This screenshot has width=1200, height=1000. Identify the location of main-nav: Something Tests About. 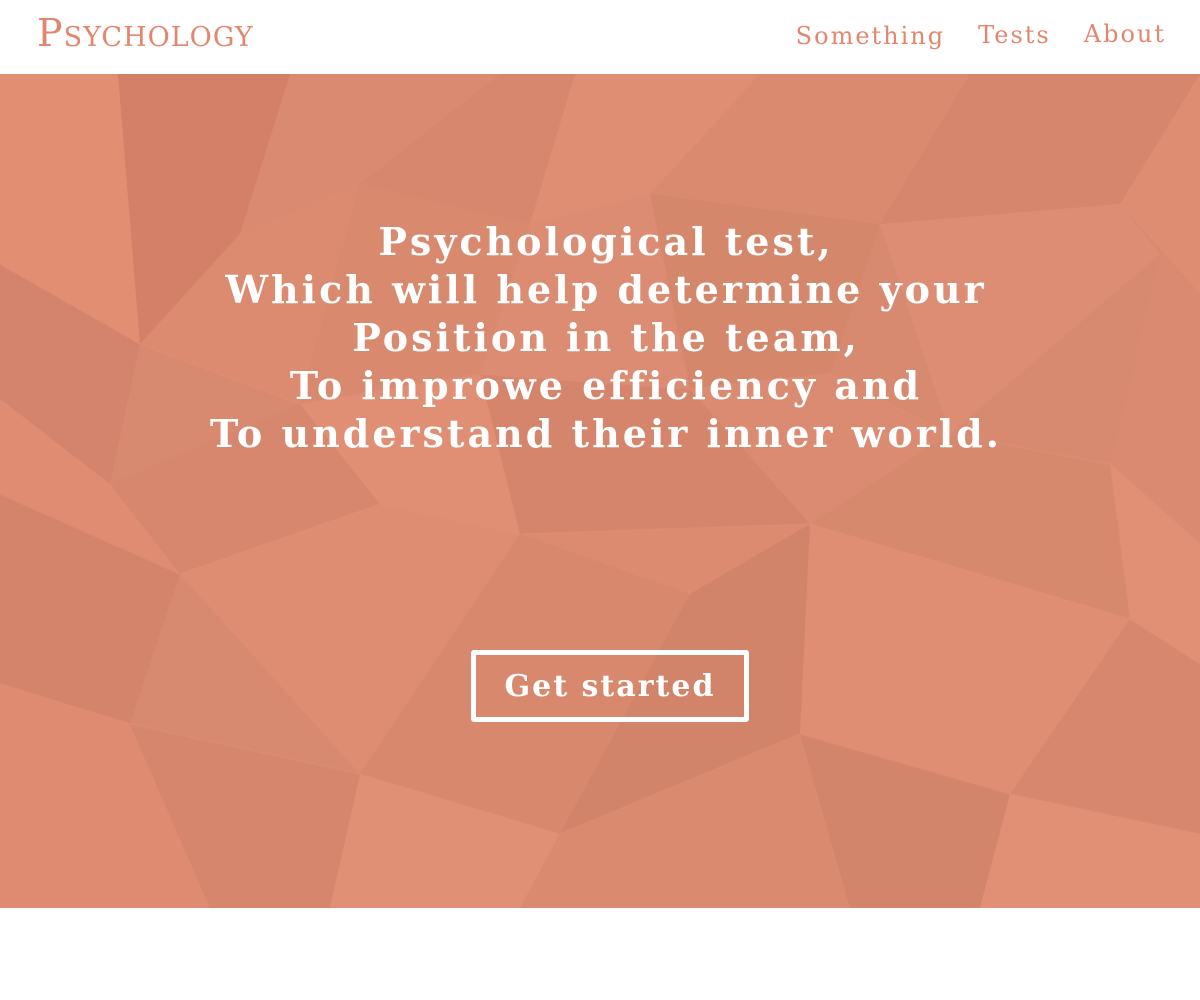
(981, 34).